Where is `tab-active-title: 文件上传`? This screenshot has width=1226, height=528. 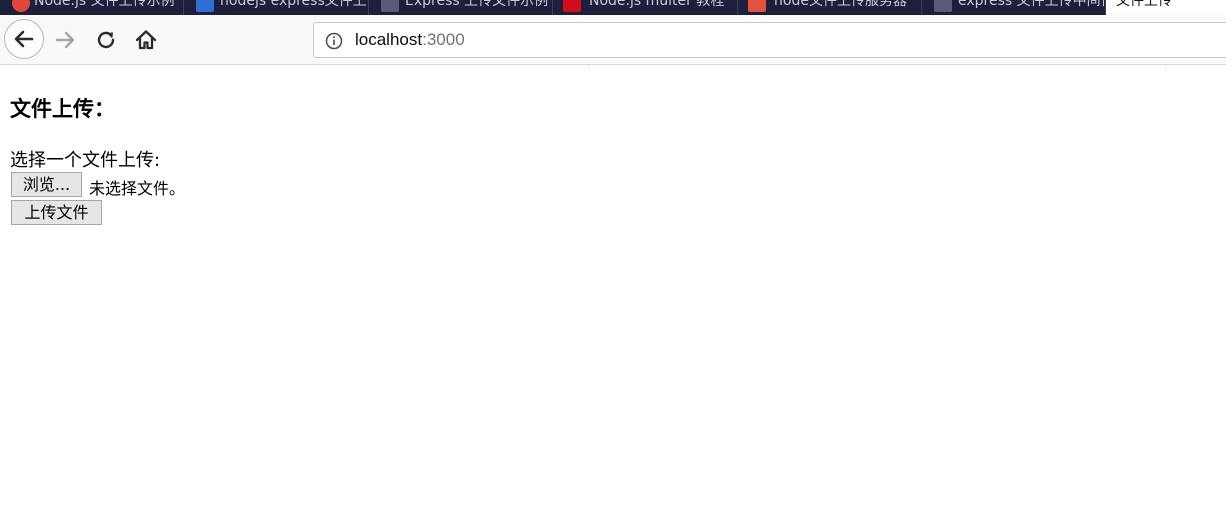
tab-active-title: 文件上传 is located at coordinates (1144, 4).